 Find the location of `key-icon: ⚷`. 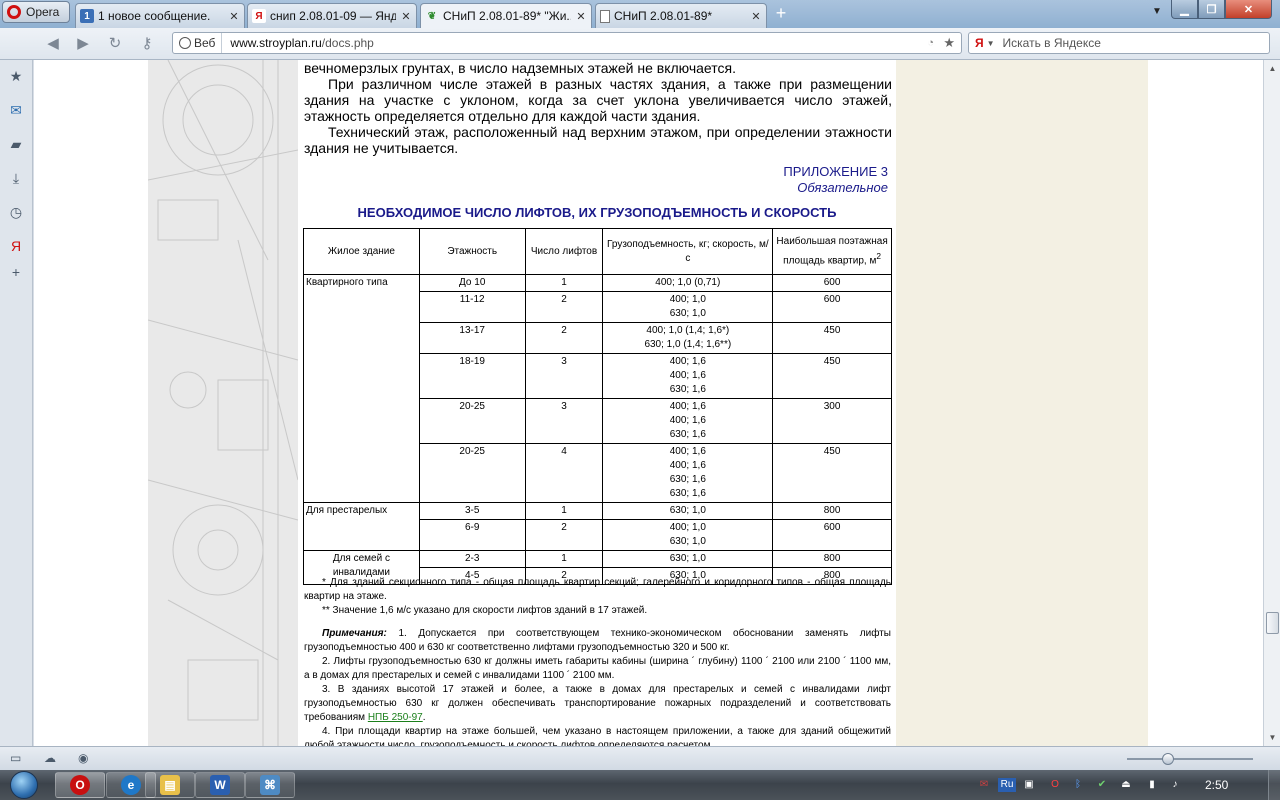

key-icon: ⚷ is located at coordinates (147, 44).